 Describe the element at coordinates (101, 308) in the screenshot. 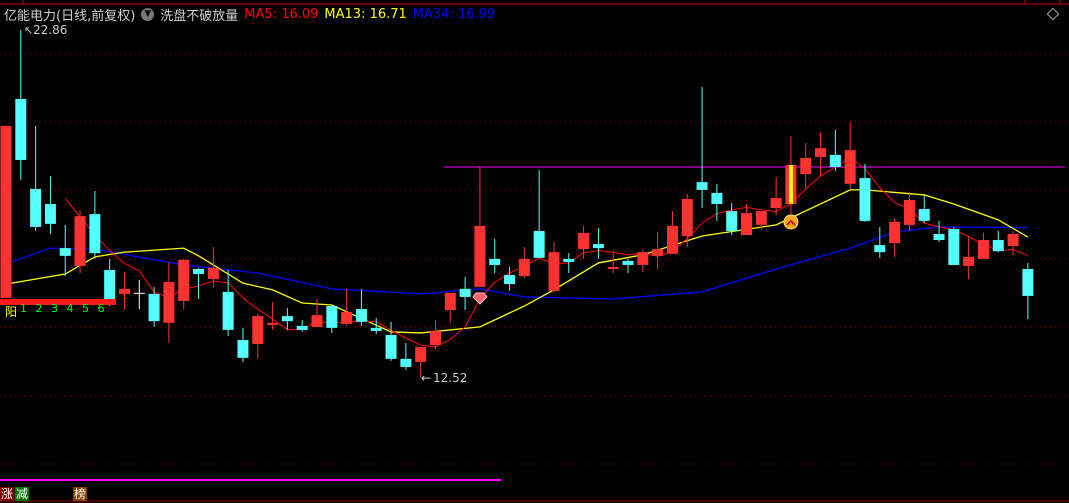

I see `yang-number: 6` at that location.